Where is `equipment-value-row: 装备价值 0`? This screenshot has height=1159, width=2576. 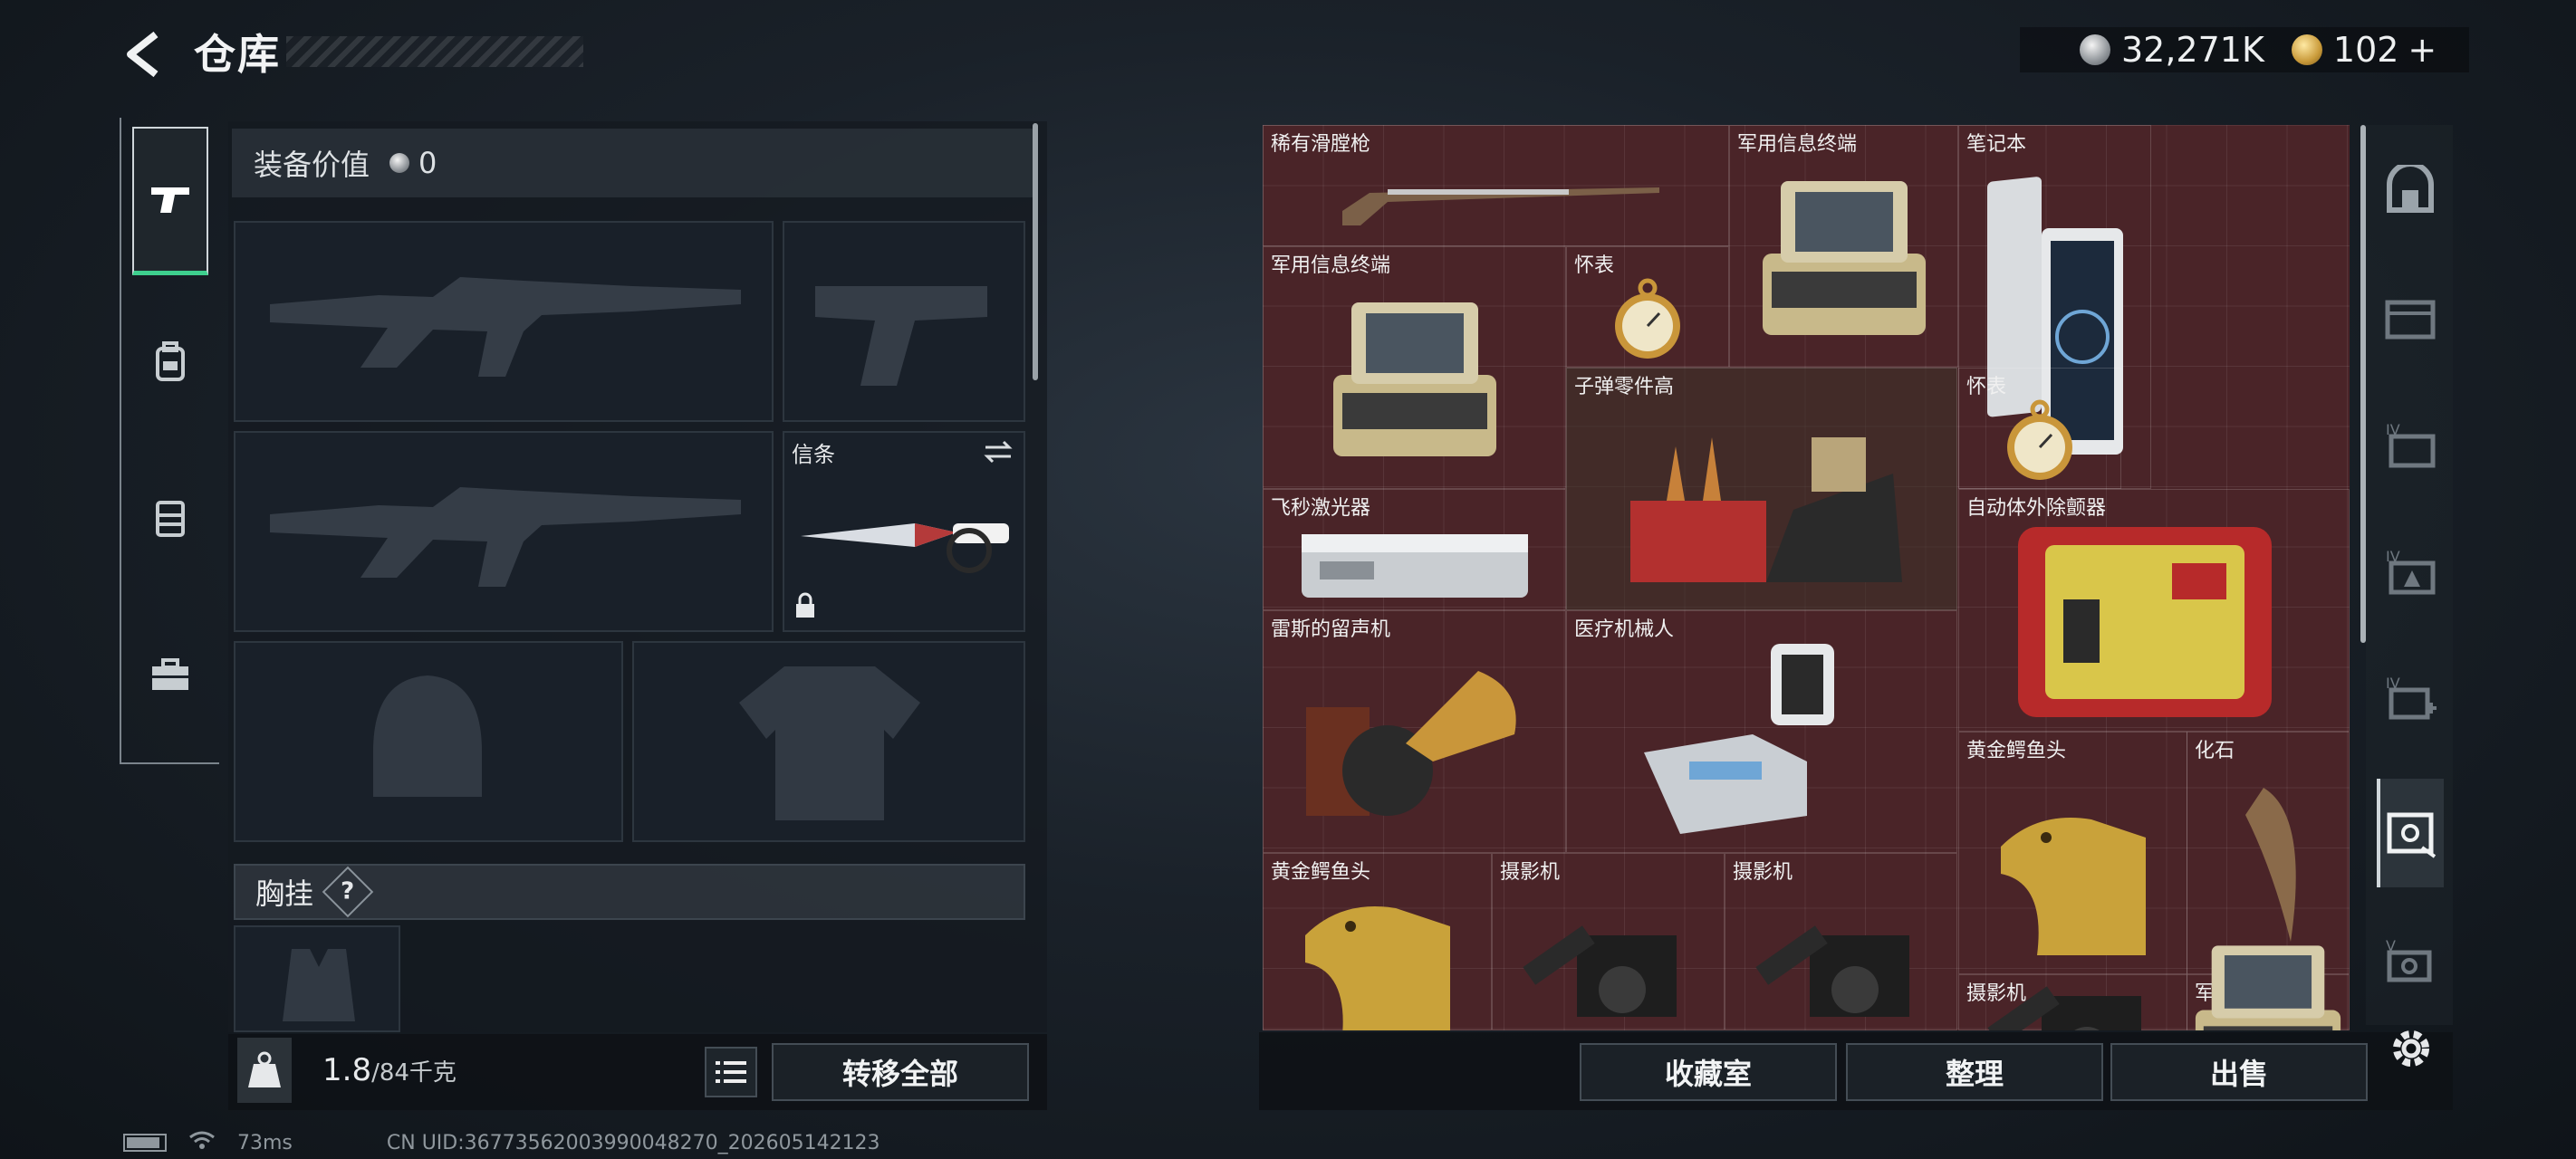
equipment-value-row: 装备价值 0 is located at coordinates (634, 163).